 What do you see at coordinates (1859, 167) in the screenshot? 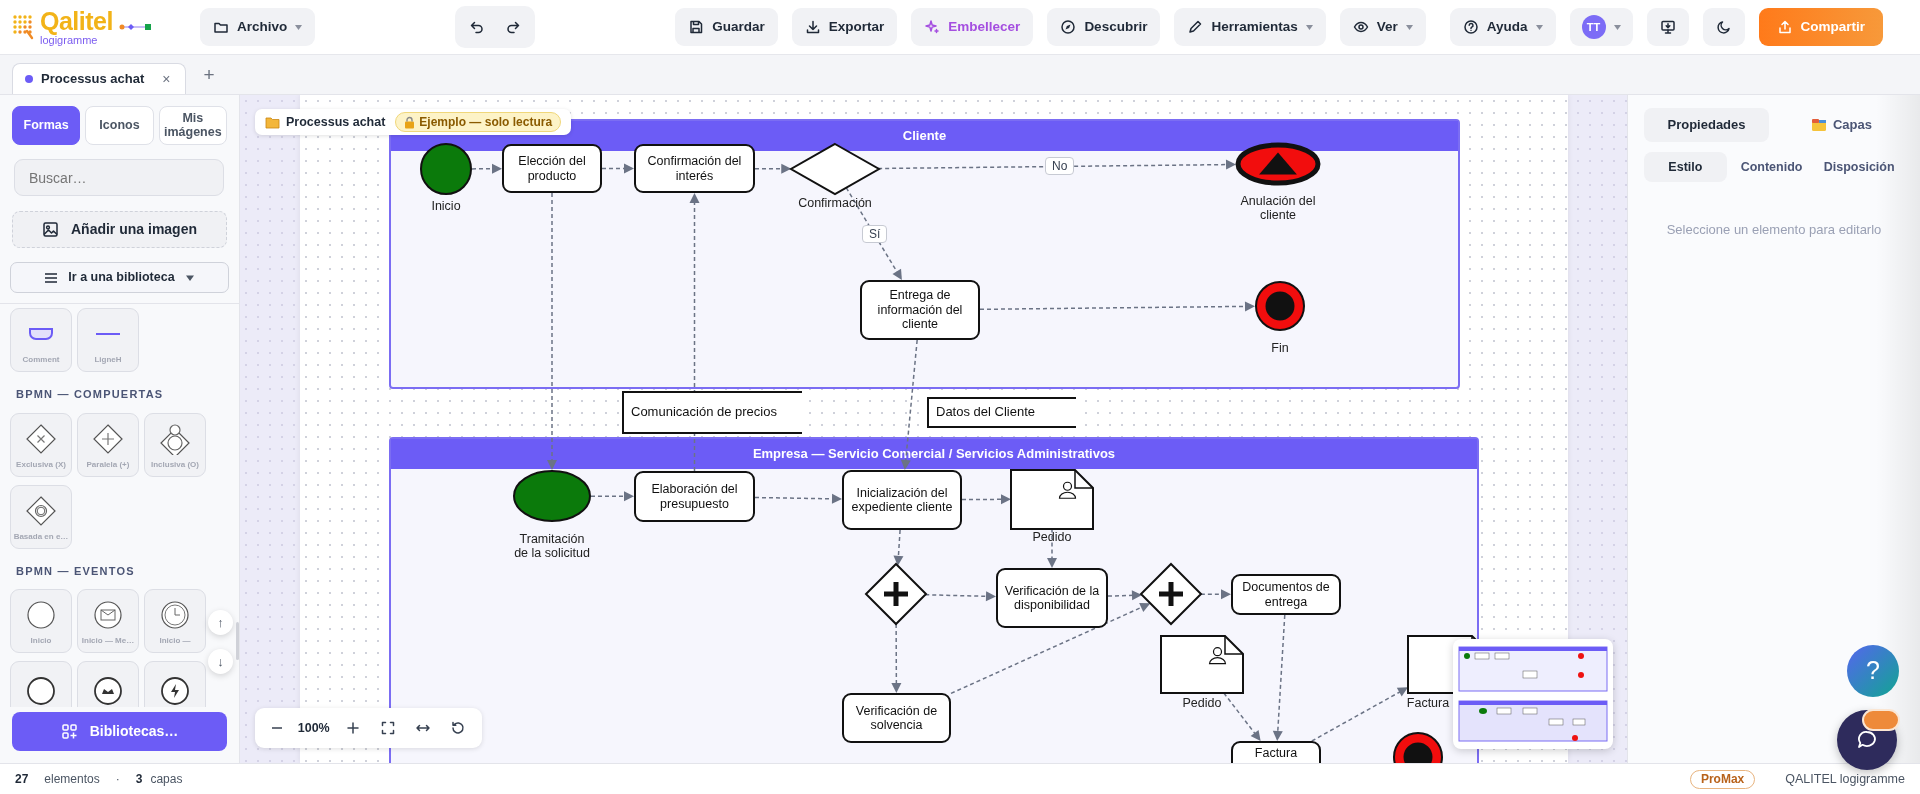
I see `panel-subtab: Disposición` at bounding box center [1859, 167].